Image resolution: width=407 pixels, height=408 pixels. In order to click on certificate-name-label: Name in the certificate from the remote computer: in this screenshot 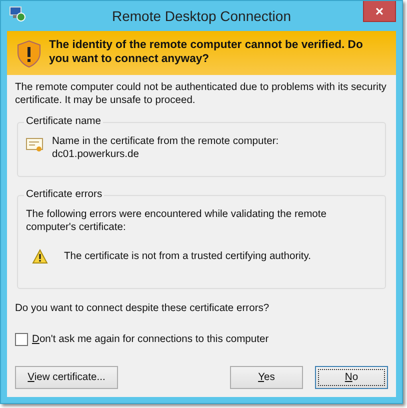, I will do `click(165, 141)`.